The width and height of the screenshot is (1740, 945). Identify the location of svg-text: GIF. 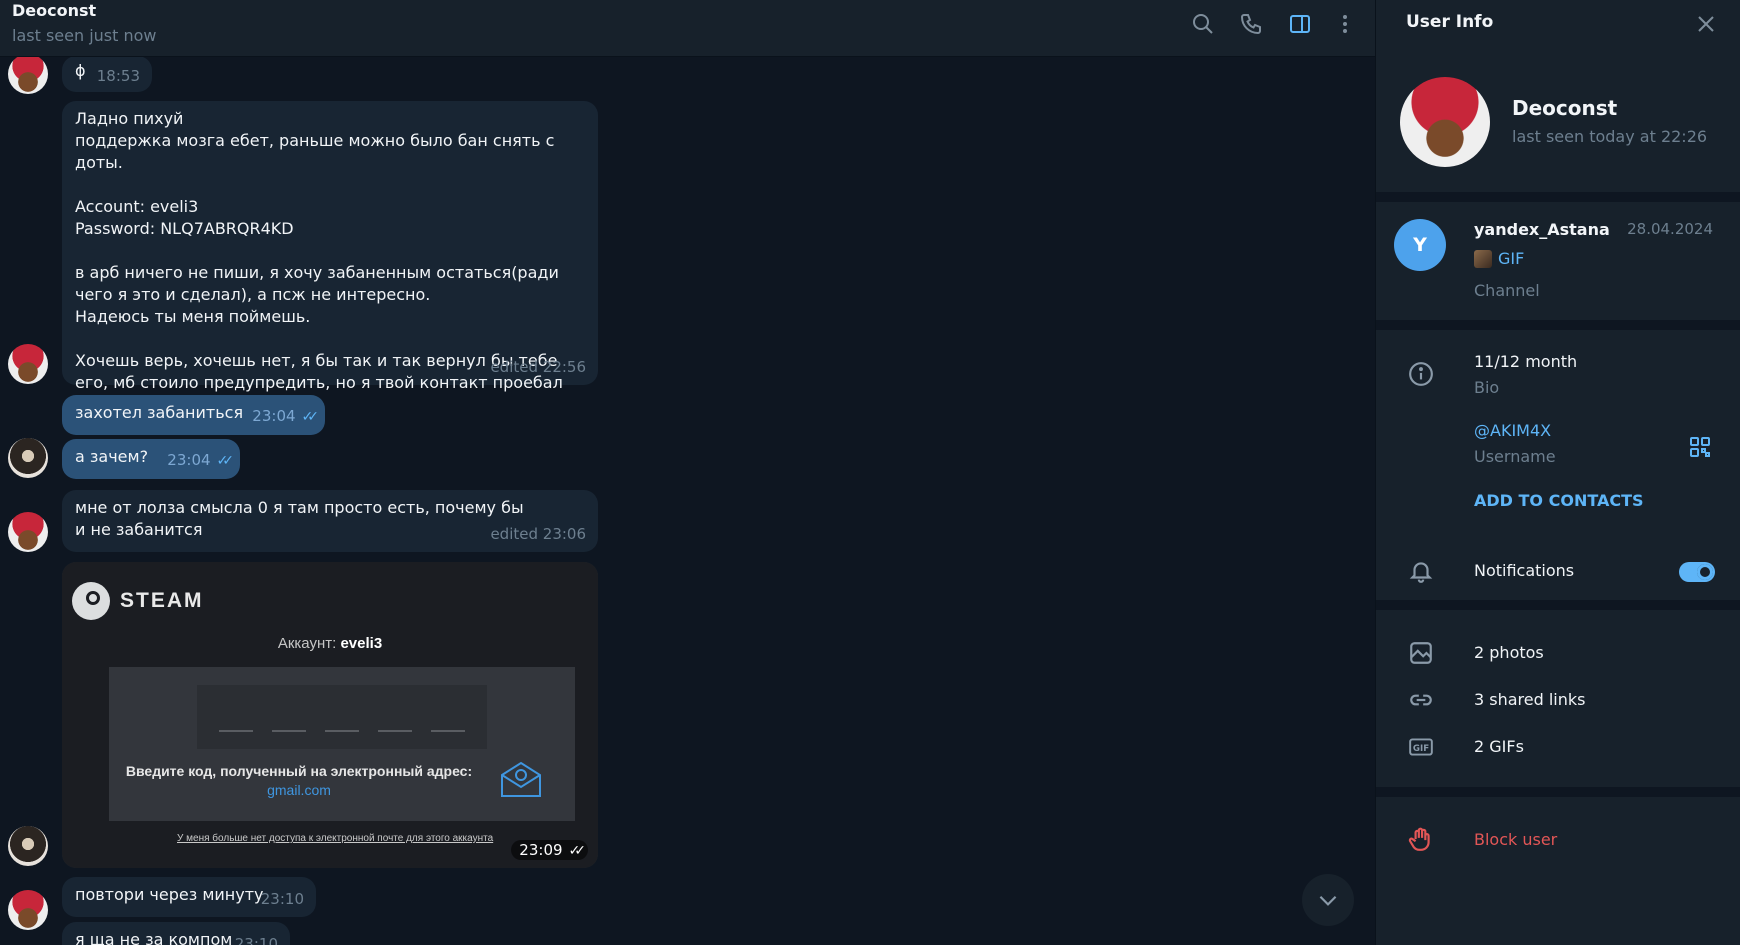
(1421, 749).